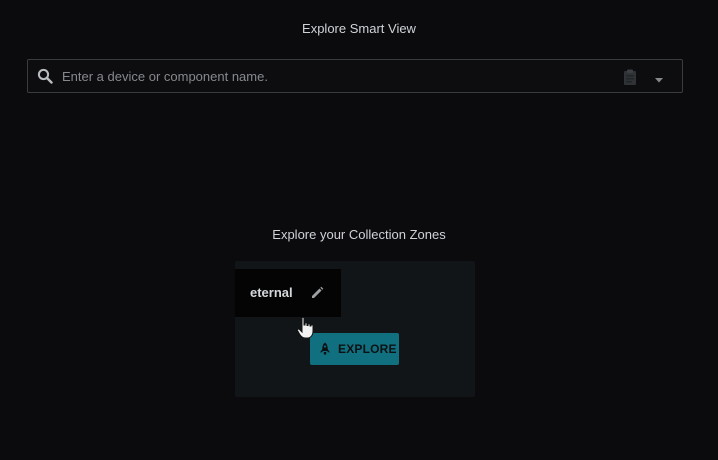  What do you see at coordinates (306, 328) in the screenshot?
I see `hand-pointer-icon` at bounding box center [306, 328].